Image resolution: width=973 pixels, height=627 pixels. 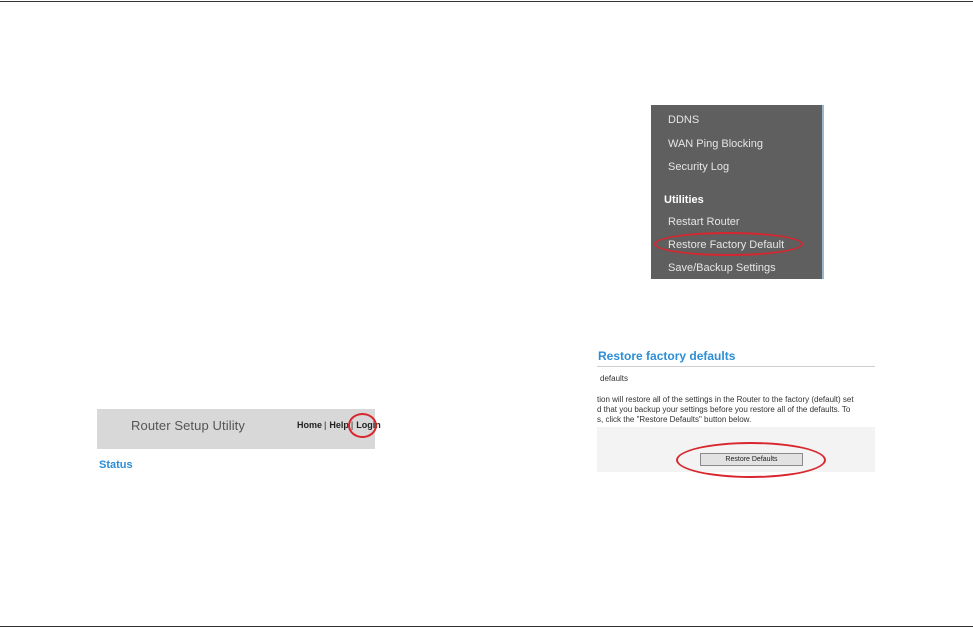 What do you see at coordinates (309, 425) in the screenshot?
I see `nav-home-link: Home` at bounding box center [309, 425].